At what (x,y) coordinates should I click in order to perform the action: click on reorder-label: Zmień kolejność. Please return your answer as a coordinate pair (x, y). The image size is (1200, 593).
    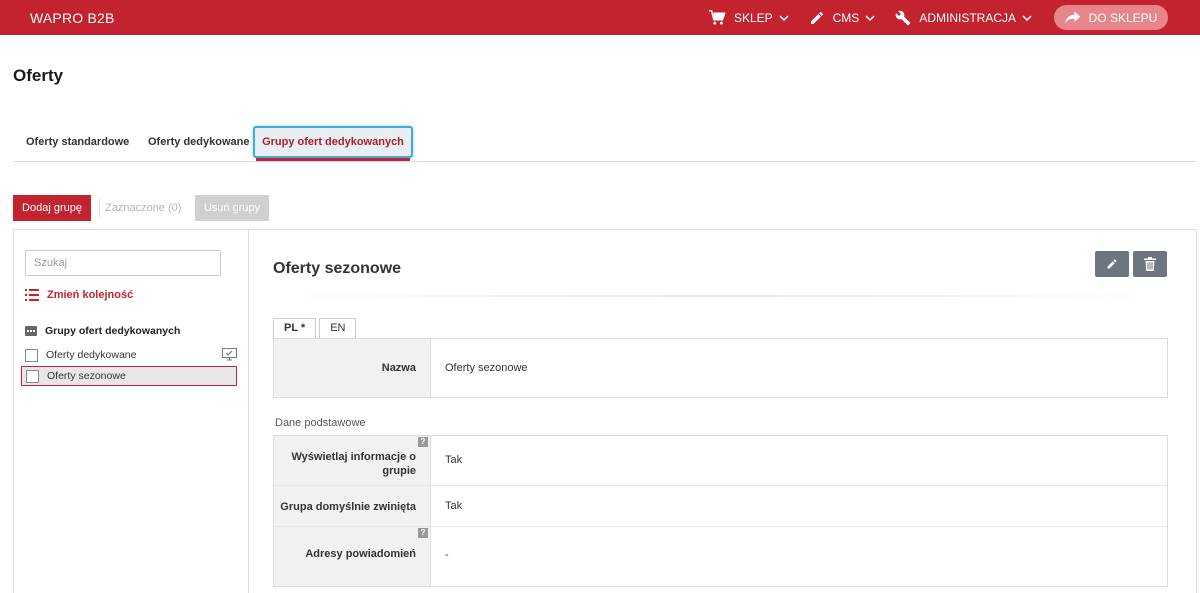
    Looking at the image, I should click on (90, 295).